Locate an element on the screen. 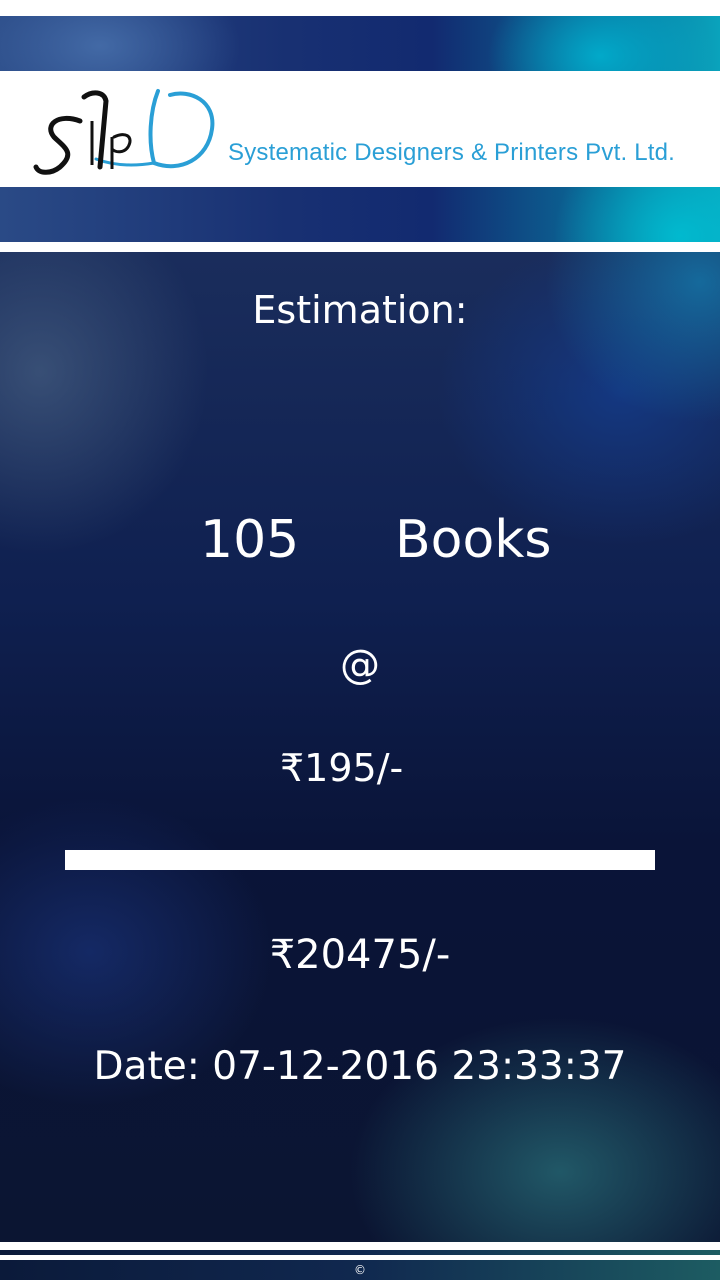  unit-rate: ₹195/- is located at coordinates (342, 768).